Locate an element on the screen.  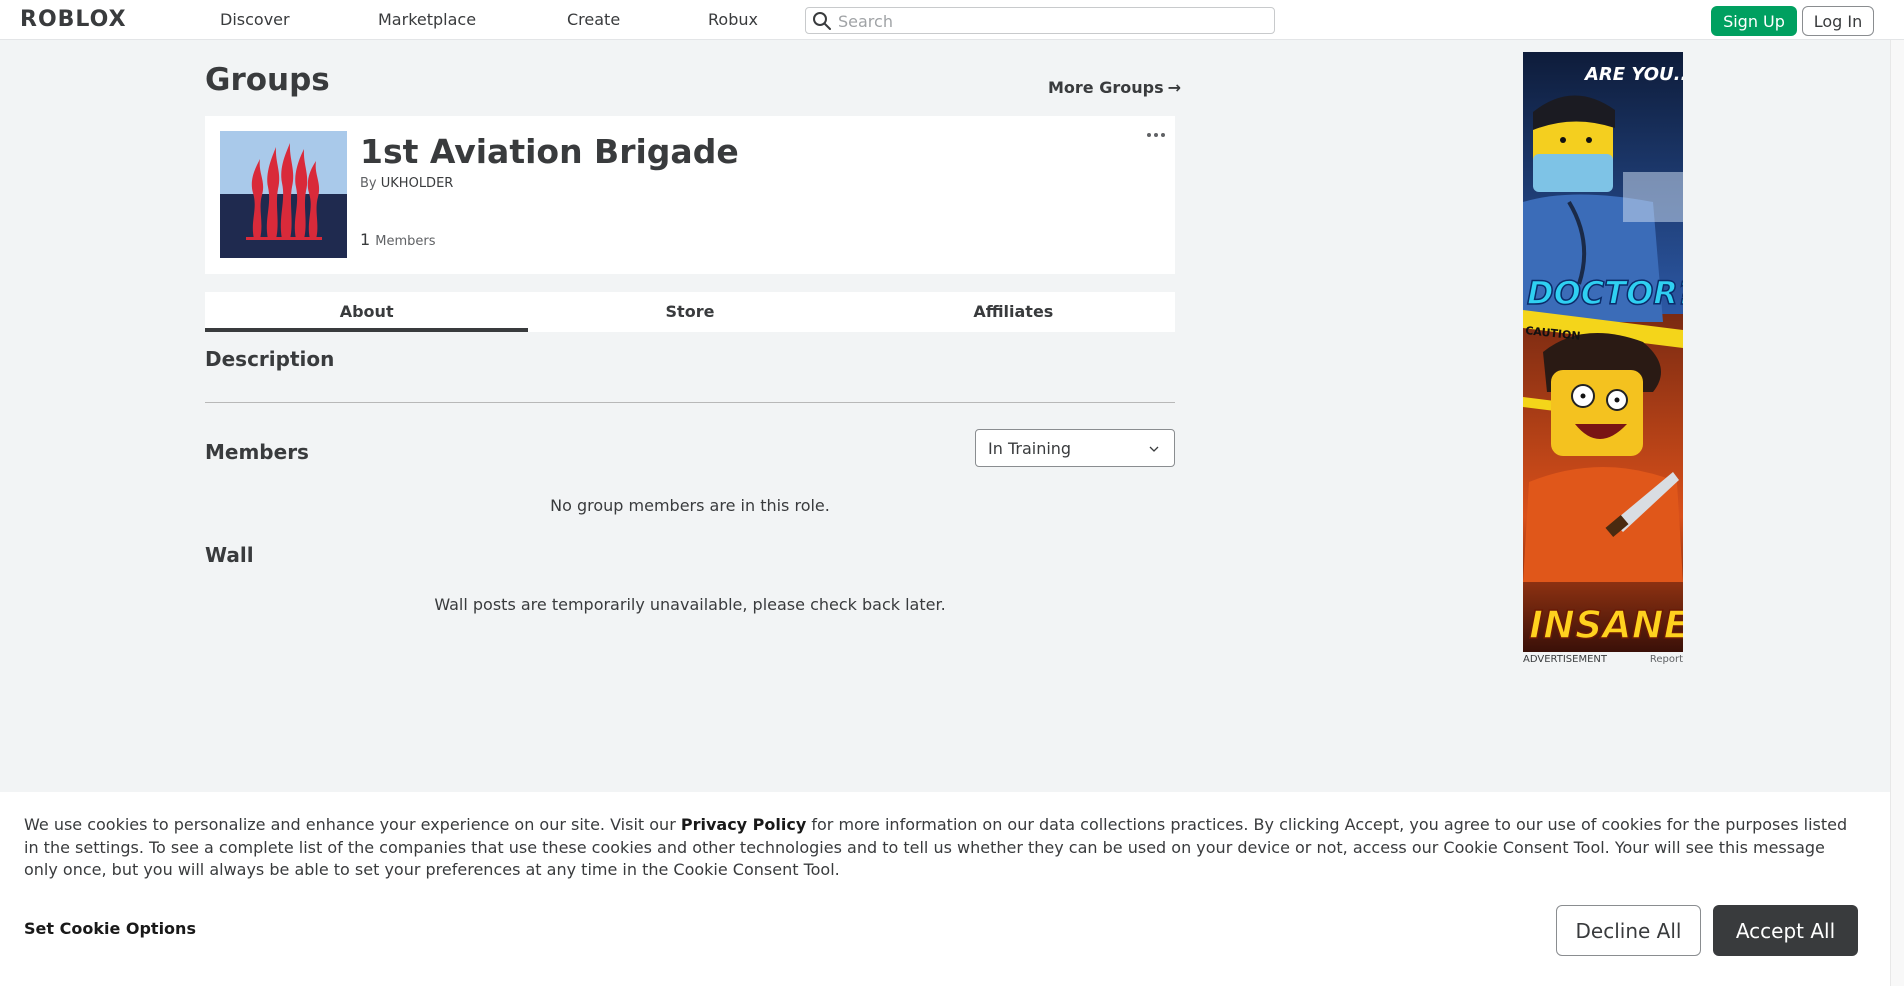
tab-affiliates: Affiliates is located at coordinates (1013, 312).